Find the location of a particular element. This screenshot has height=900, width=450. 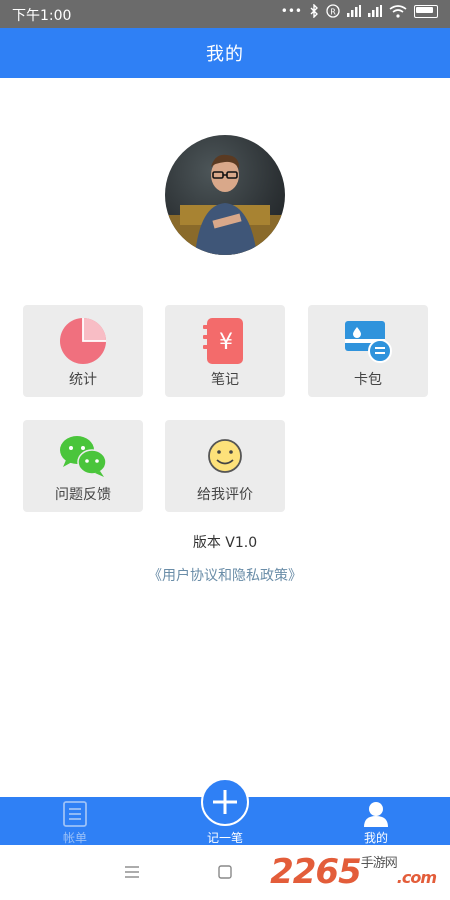

avatar-photo is located at coordinates (225, 204).